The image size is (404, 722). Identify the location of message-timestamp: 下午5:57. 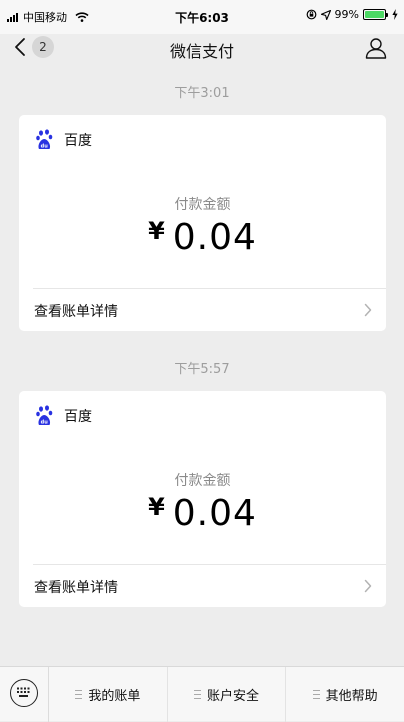
(202, 369).